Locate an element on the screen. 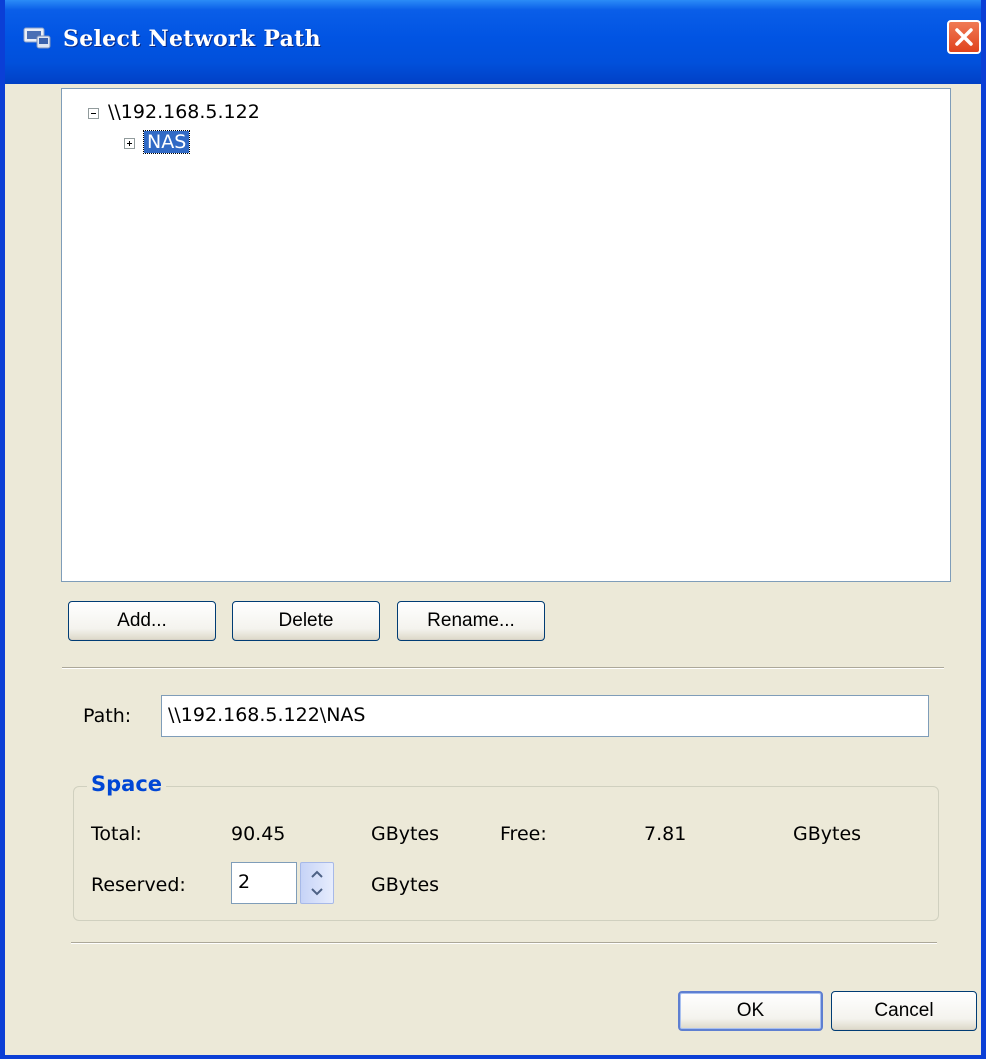 The width and height of the screenshot is (986, 1059). separator is located at coordinates (503, 668).